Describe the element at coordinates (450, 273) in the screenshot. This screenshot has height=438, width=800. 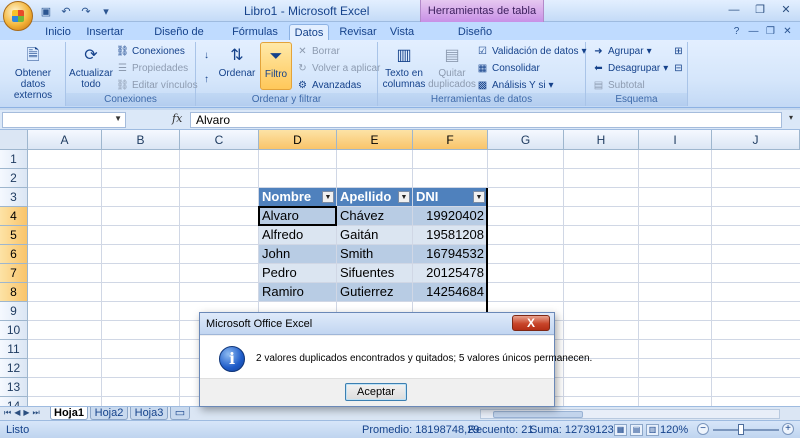
I see `table-cell: 20125478` at that location.